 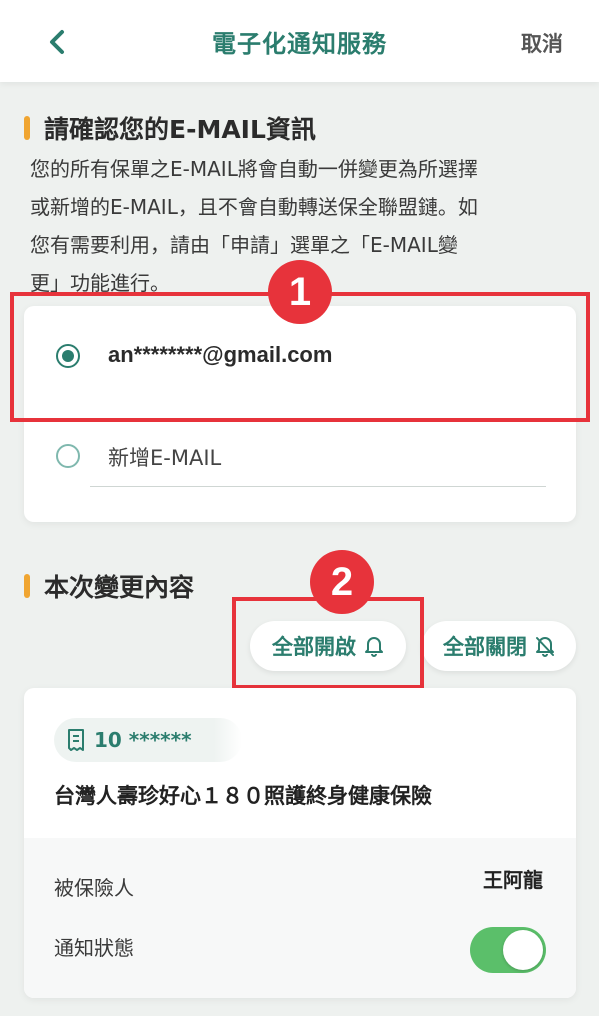 I want to click on disable-all-button: 全部關閉, so click(x=499, y=646).